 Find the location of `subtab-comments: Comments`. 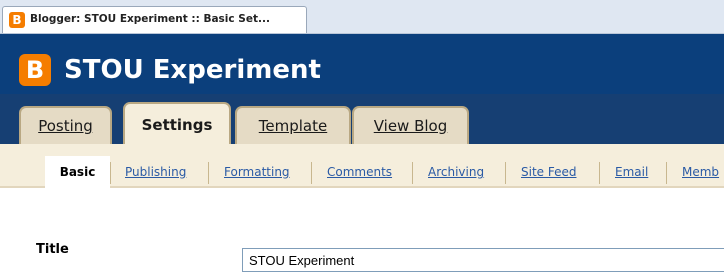

subtab-comments: Comments is located at coordinates (359, 171).